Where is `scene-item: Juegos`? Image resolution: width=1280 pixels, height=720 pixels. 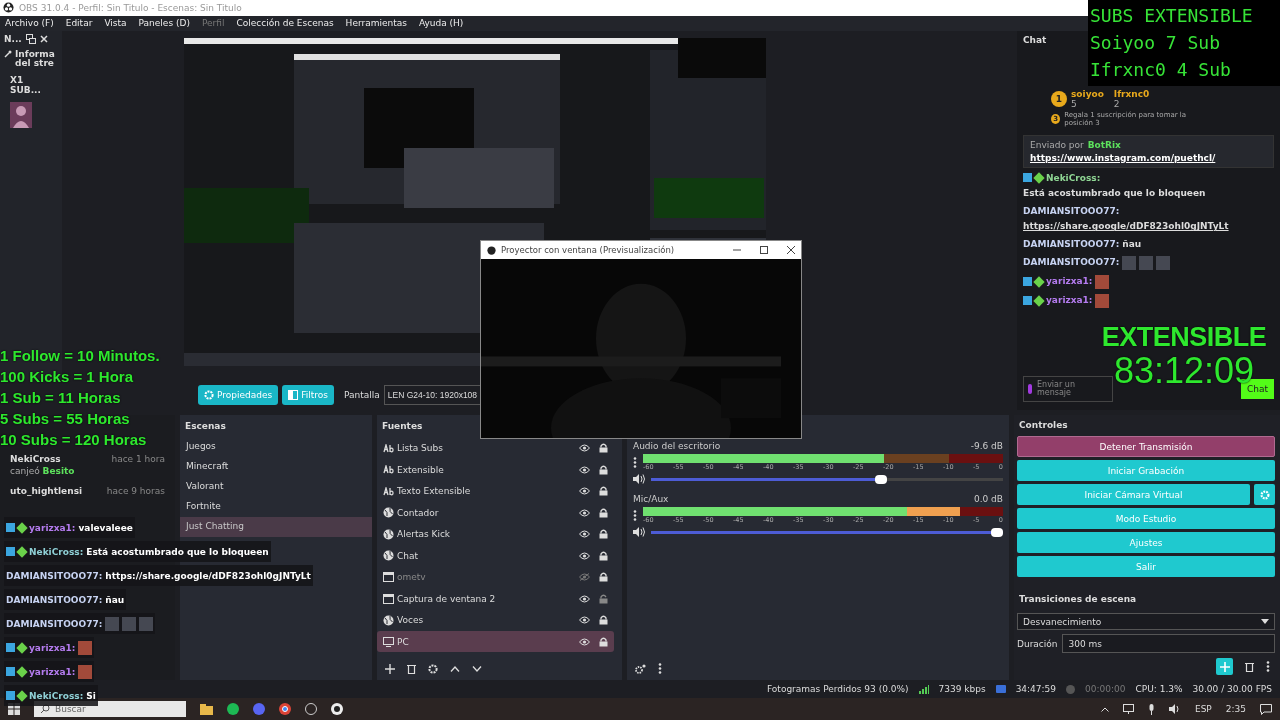
scene-item: Juegos is located at coordinates (276, 447).